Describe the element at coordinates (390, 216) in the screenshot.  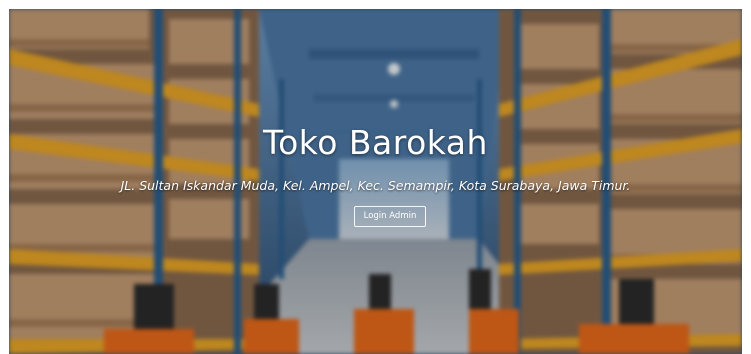
I see `login-admin-button: Login Admin` at that location.